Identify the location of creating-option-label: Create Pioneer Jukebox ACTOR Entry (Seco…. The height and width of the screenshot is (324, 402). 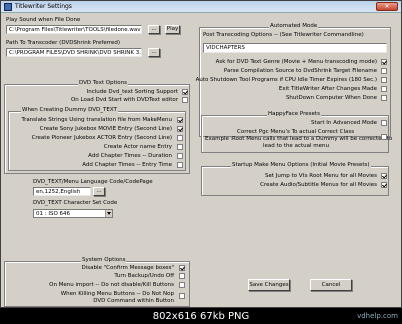
(101, 138).